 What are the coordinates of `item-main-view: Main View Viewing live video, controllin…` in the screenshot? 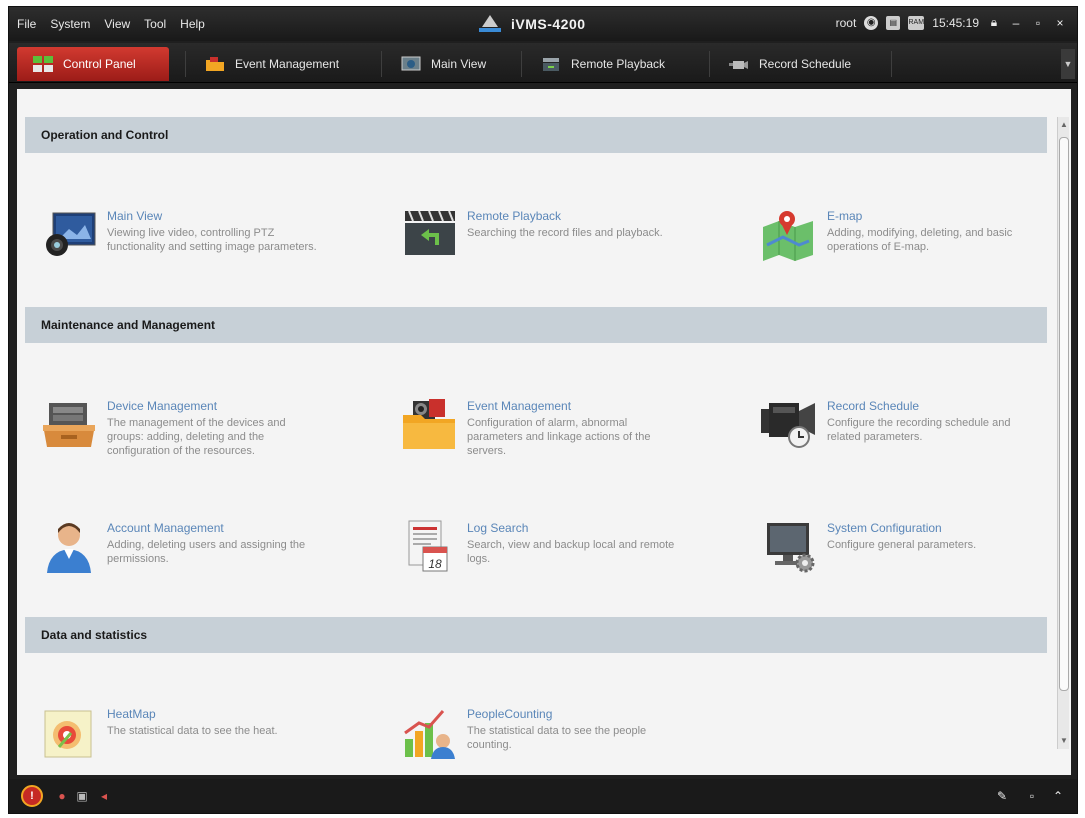 It's located at (209, 240).